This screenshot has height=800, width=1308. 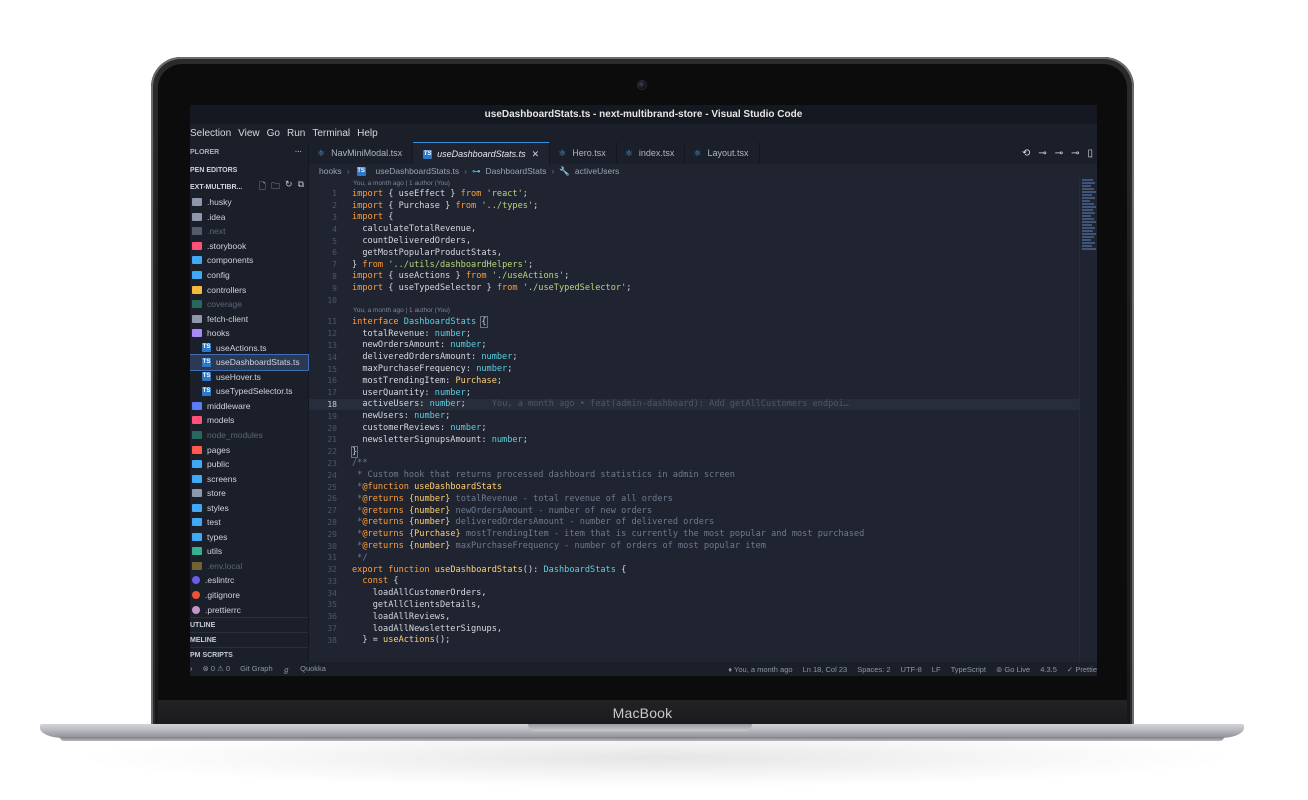 I want to click on tree-folder: screens, so click(x=249, y=478).